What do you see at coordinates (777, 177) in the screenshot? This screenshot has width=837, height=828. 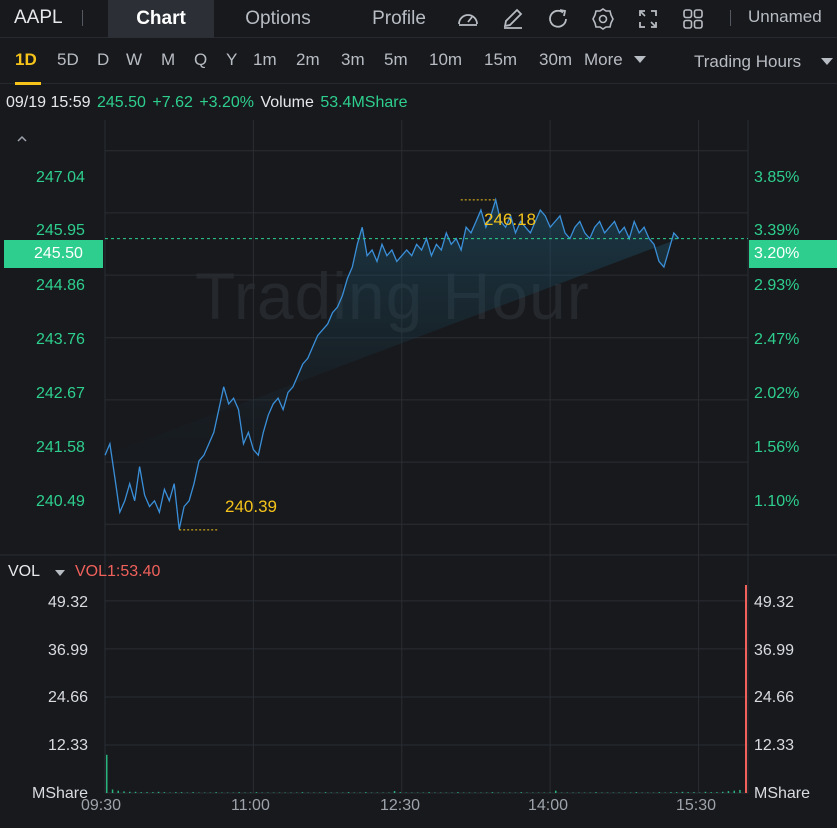 I see `pct-tick-label: 3.85%` at bounding box center [777, 177].